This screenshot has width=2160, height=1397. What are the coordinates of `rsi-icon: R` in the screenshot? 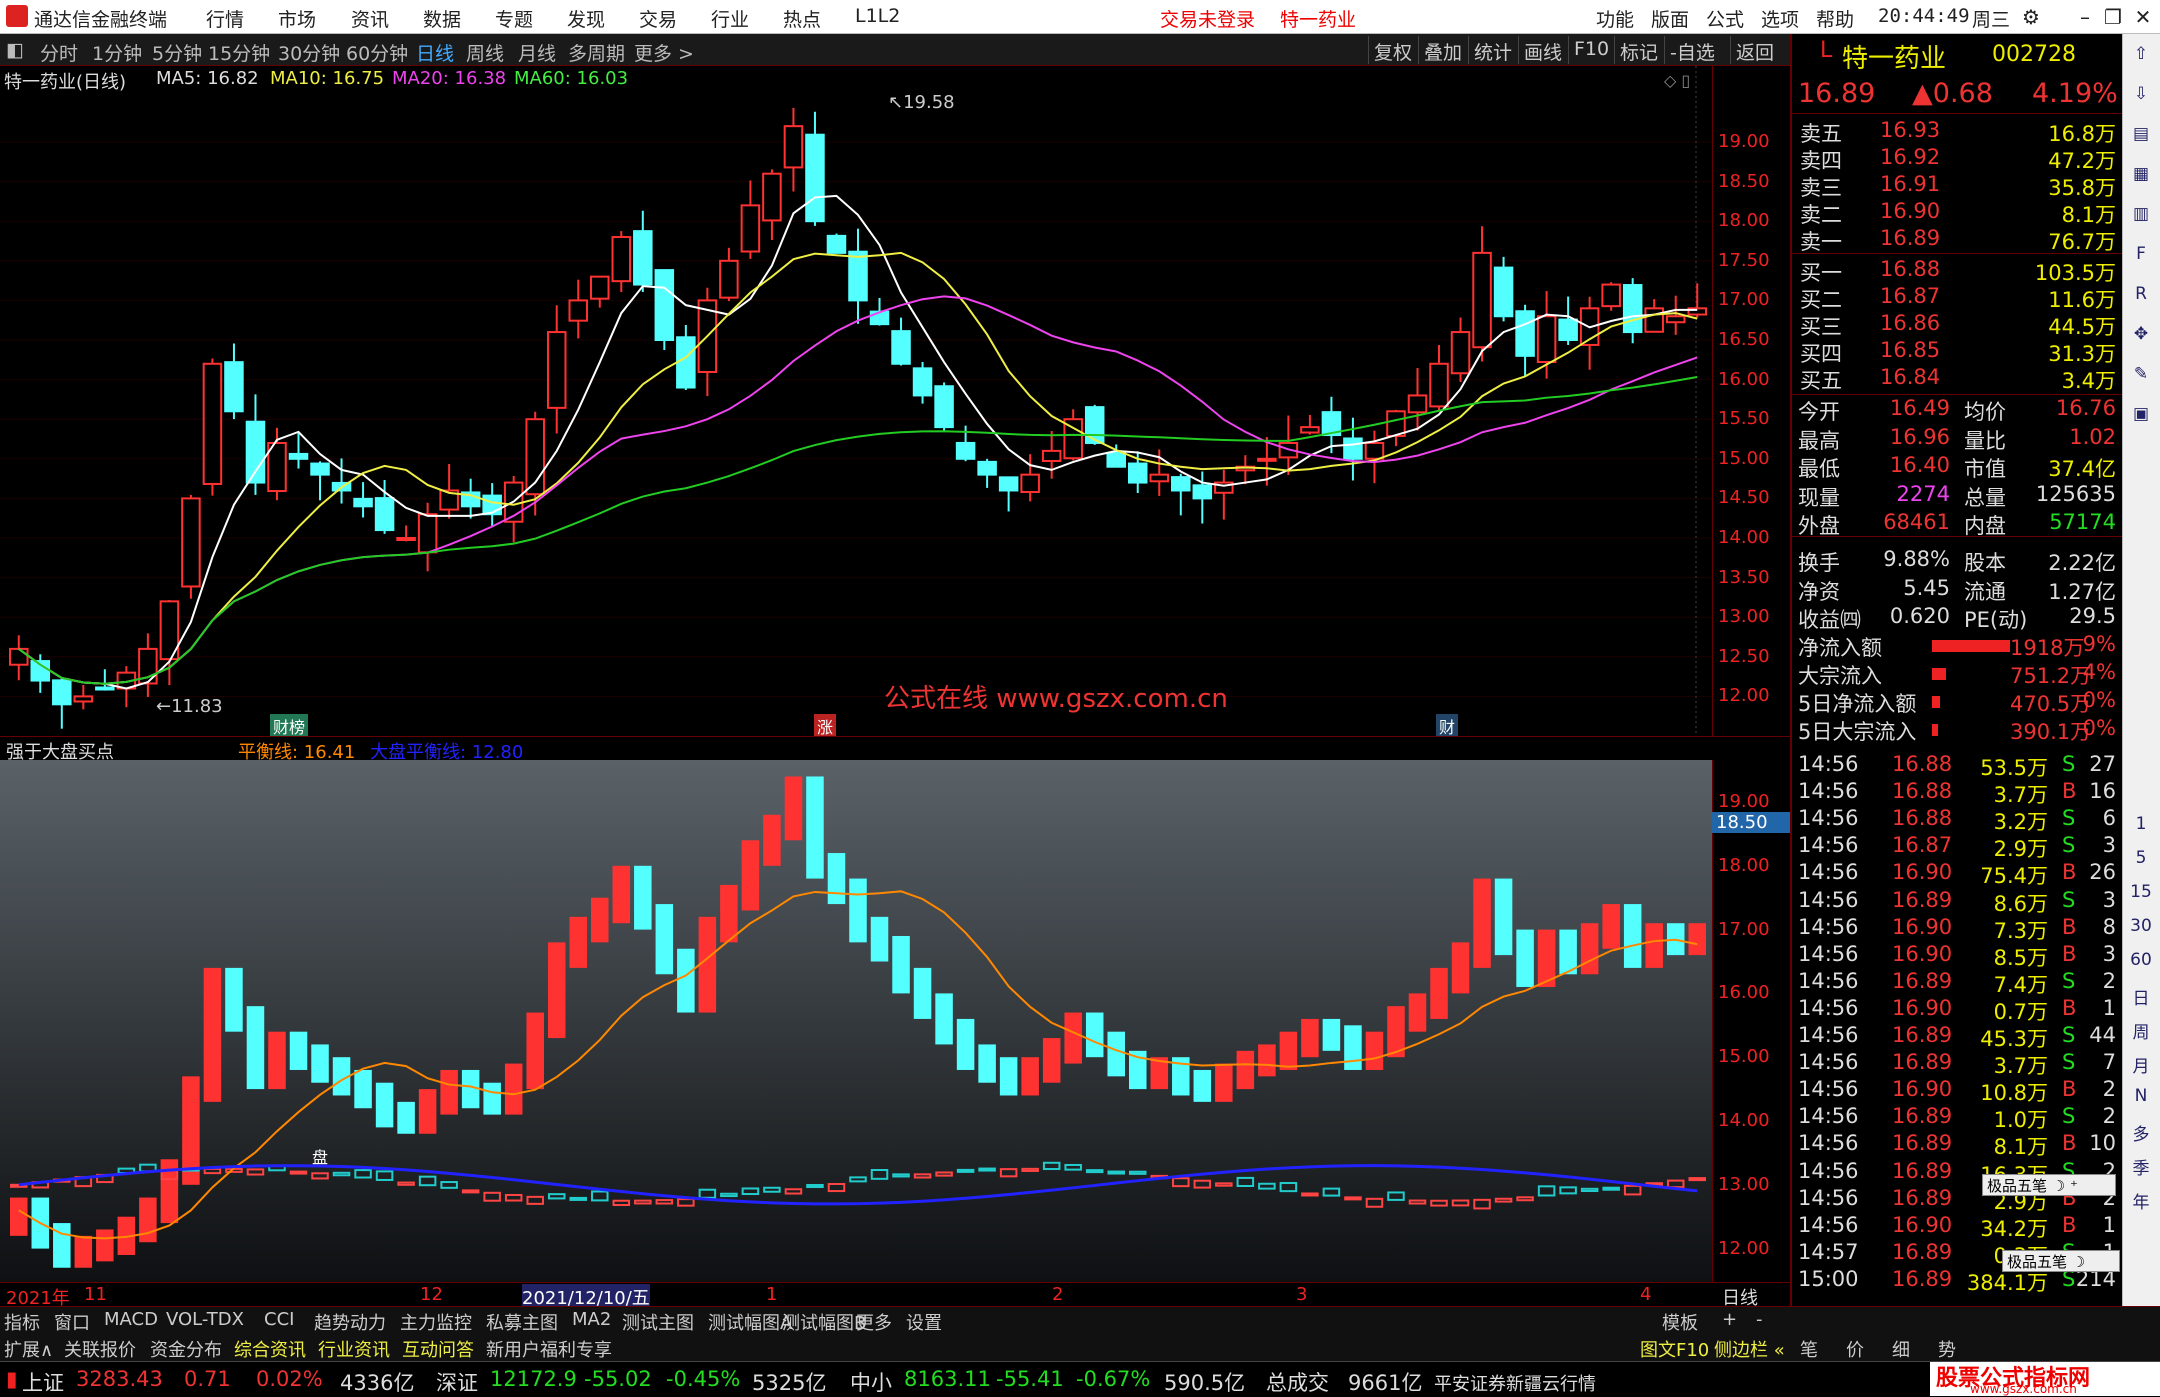 It's located at (2141, 296).